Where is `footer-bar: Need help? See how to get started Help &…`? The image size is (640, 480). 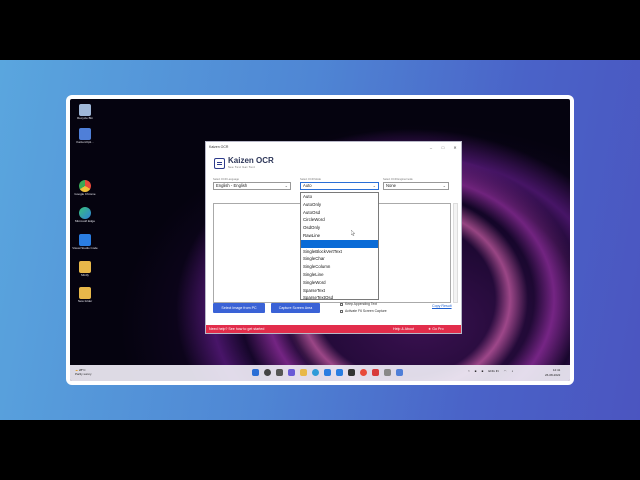 footer-bar: Need help? See how to get started Help &… is located at coordinates (333, 329).